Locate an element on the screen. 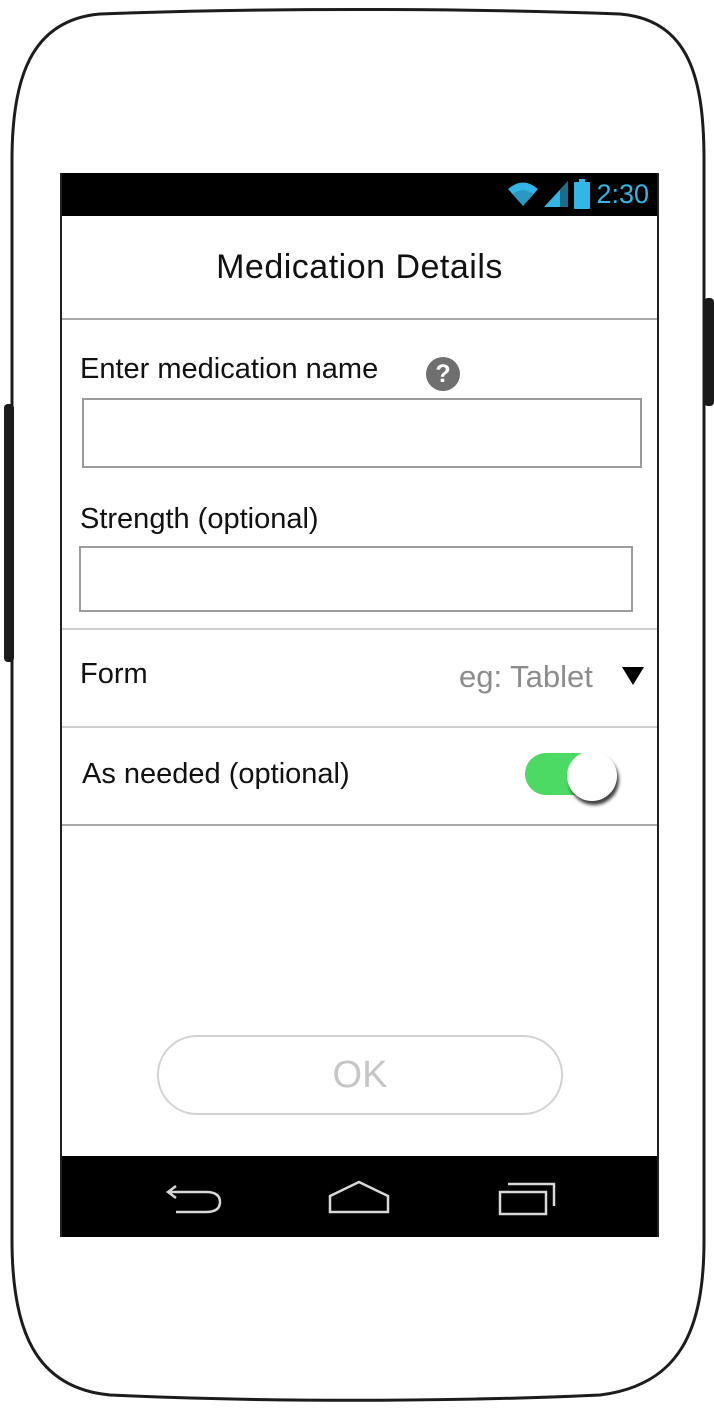  form-select-row: Form eg: Tablet is located at coordinates (359, 678).